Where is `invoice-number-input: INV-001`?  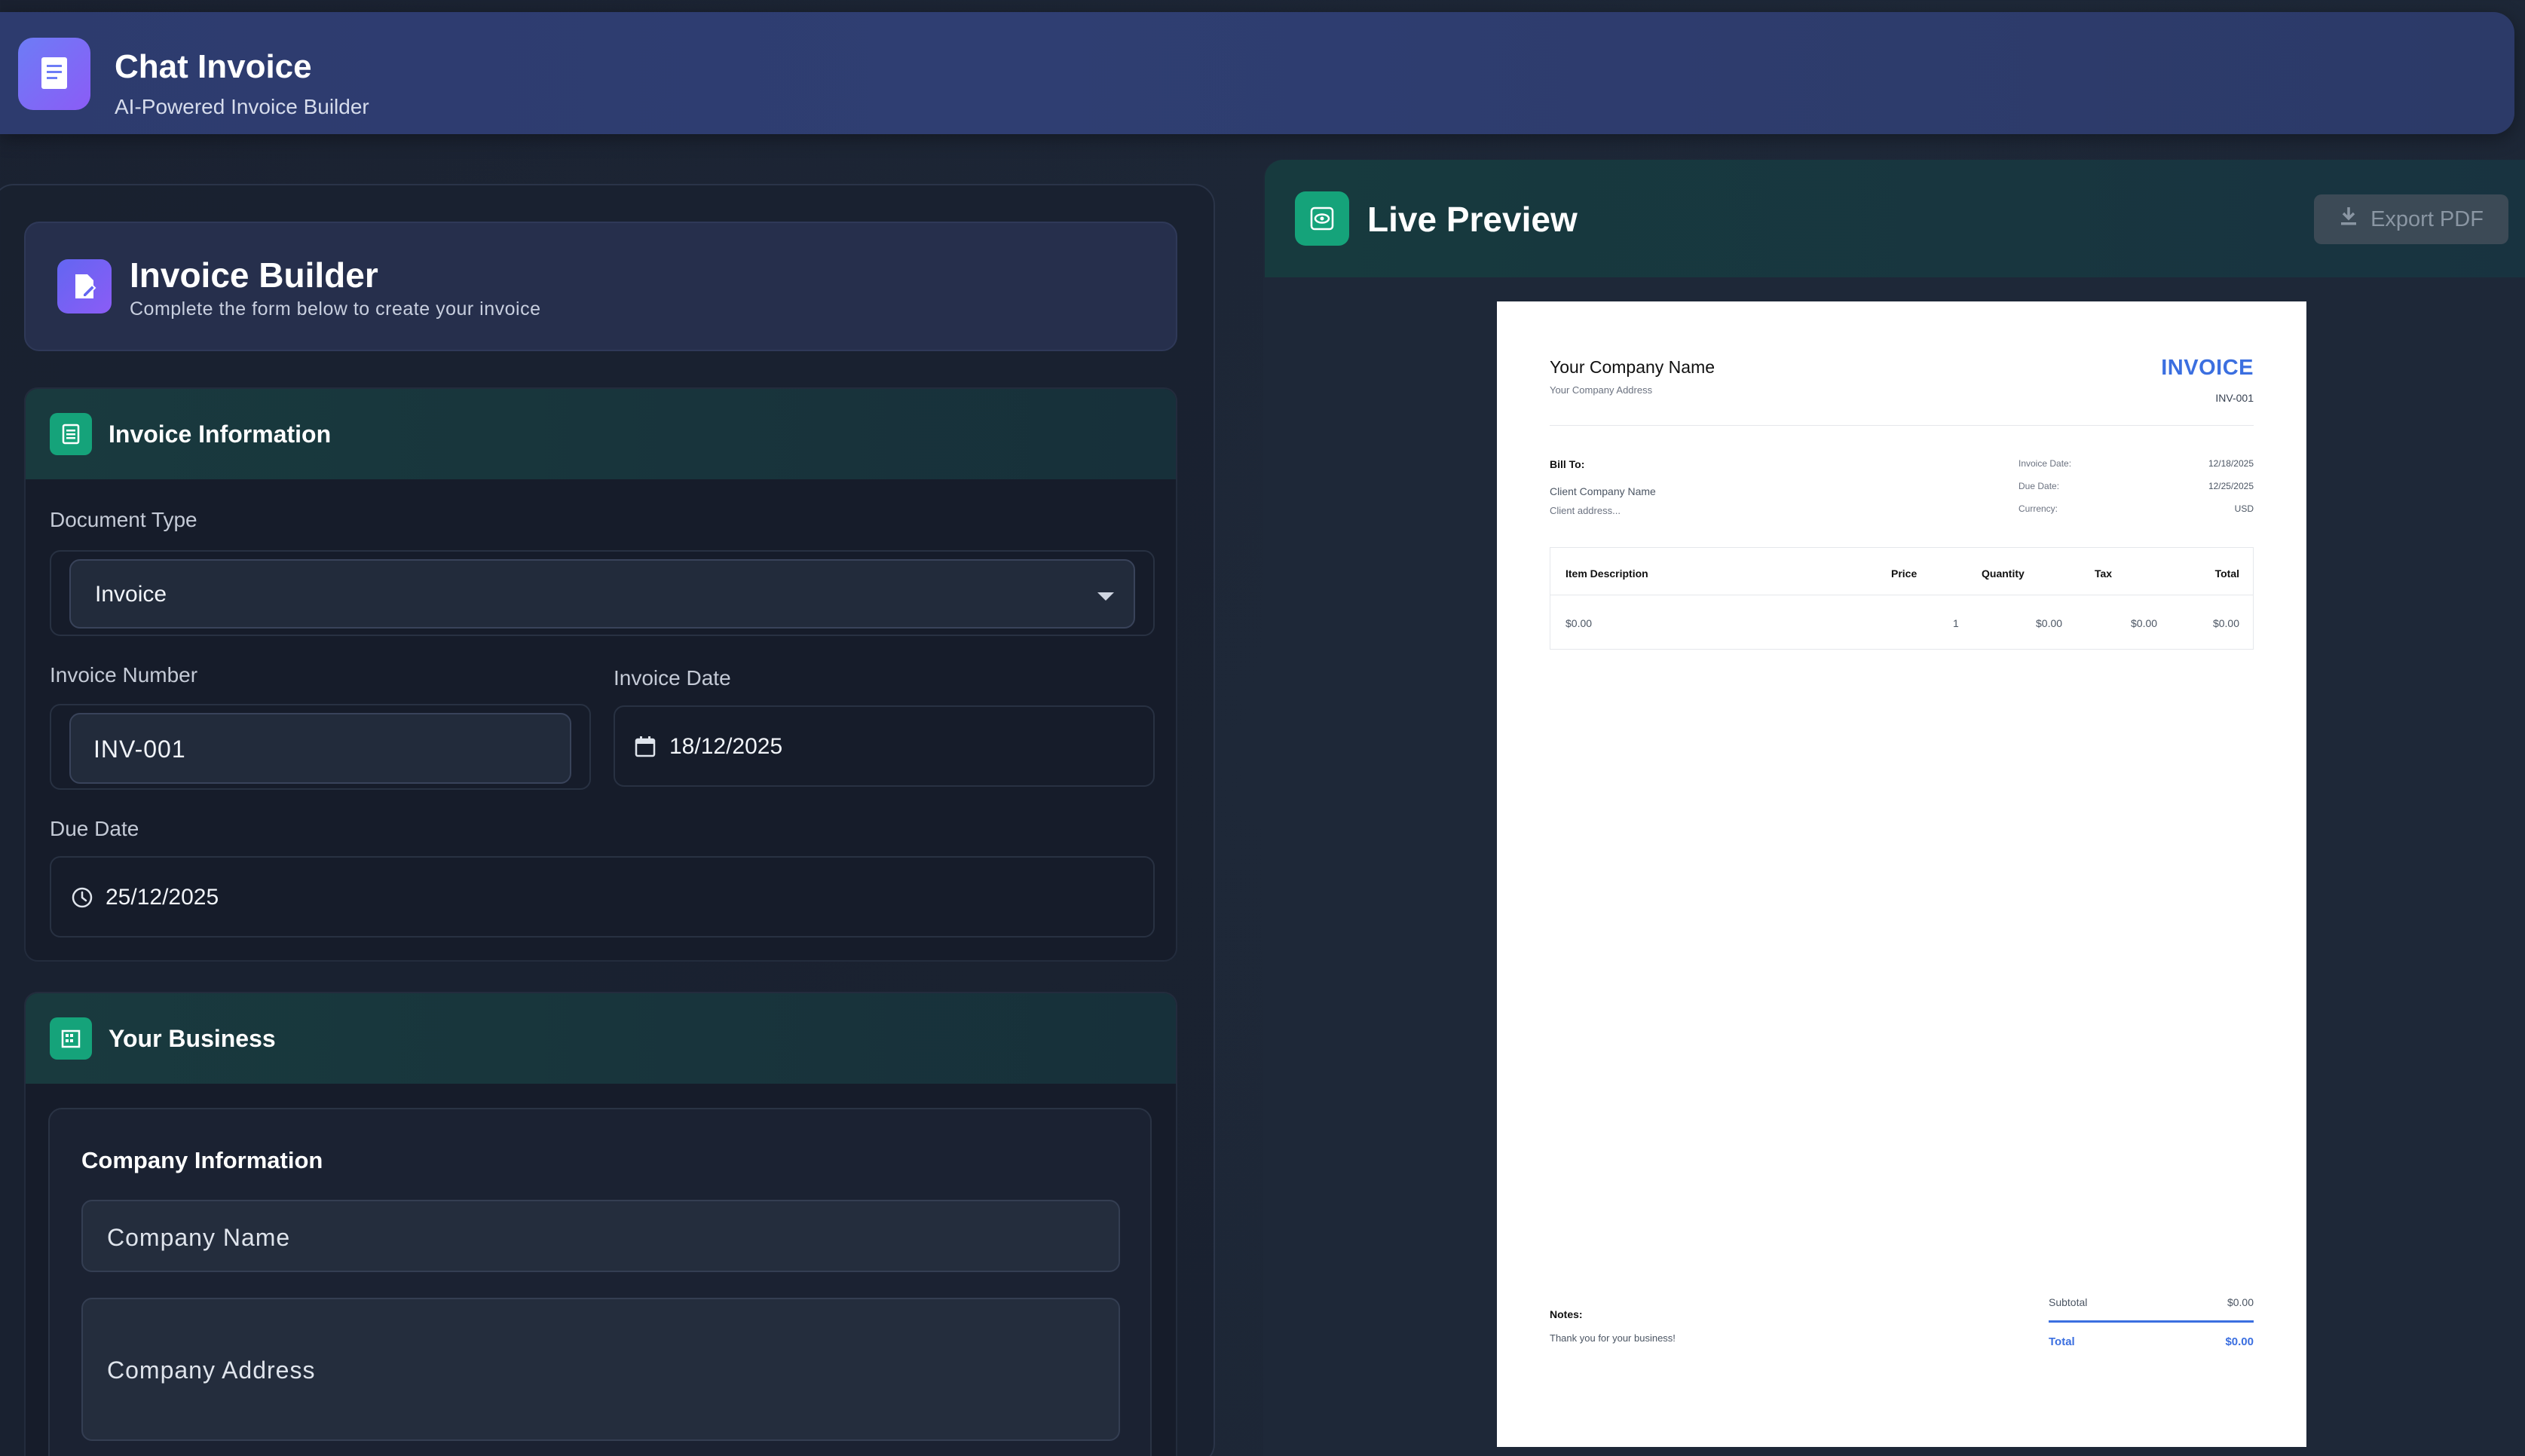 invoice-number-input: INV-001 is located at coordinates (320, 748).